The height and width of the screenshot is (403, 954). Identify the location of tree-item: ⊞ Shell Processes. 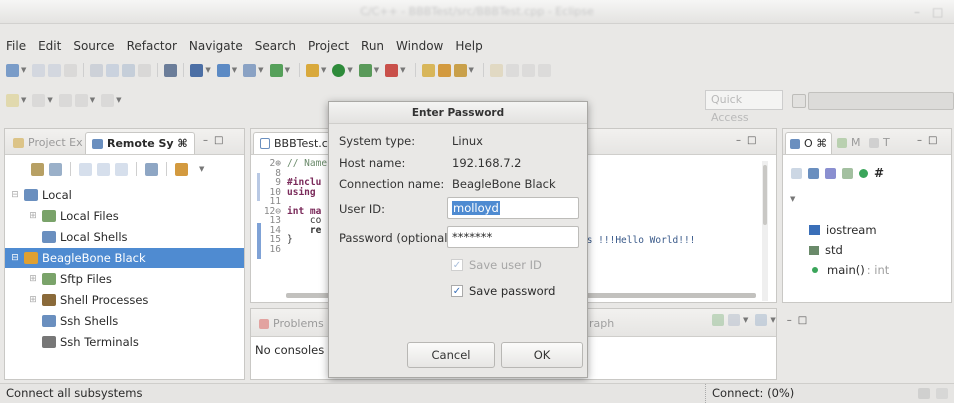
(124, 300).